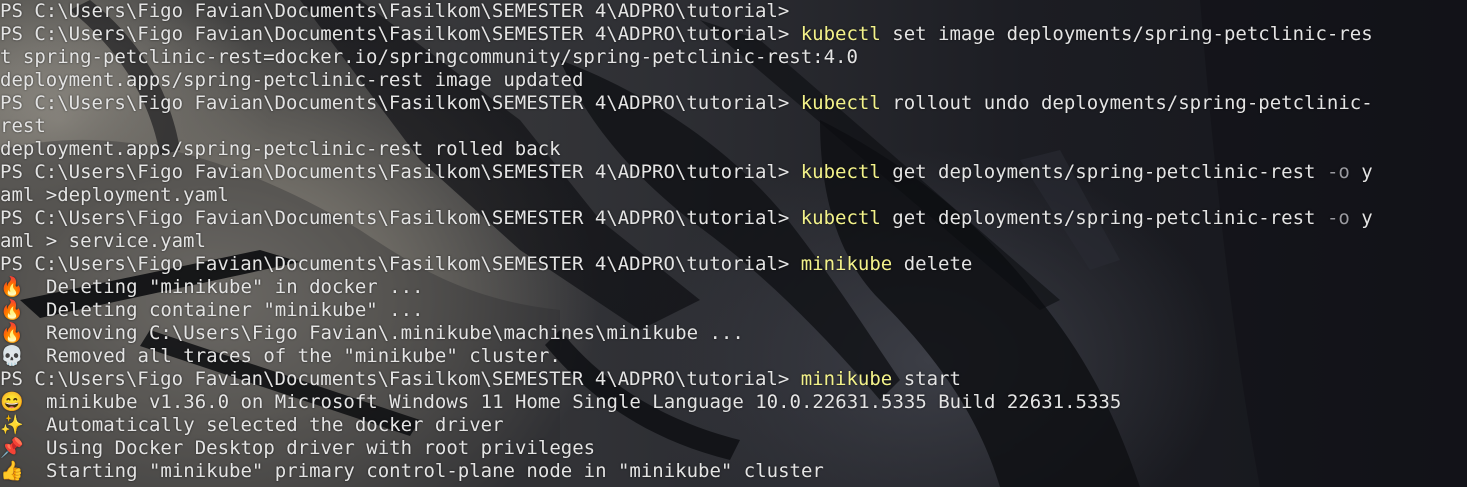 Image resolution: width=1467 pixels, height=487 pixels. Describe the element at coordinates (275, 425) in the screenshot. I see `output-text: Automatically selected the docker driver` at that location.